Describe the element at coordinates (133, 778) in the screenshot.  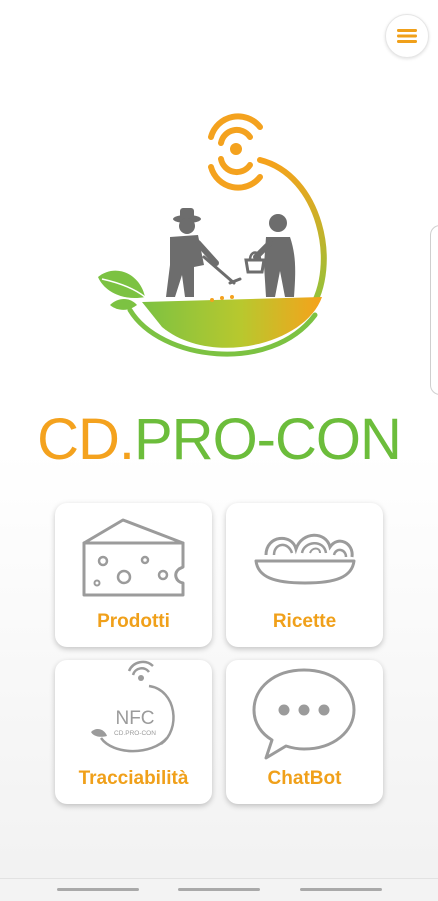
I see `tile-label: Tracciabilità` at that location.